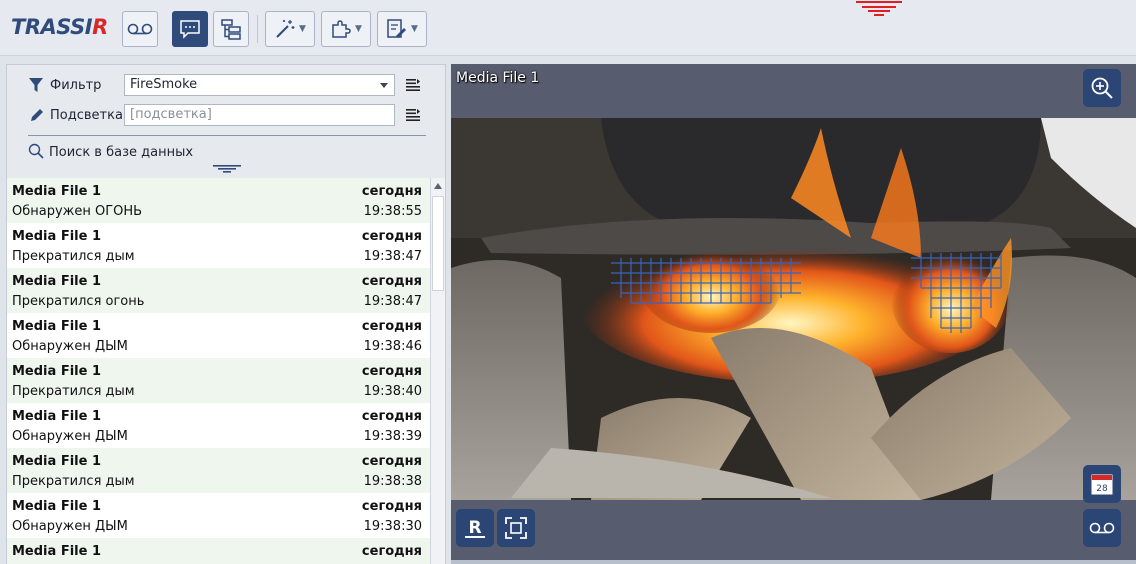 The width and height of the screenshot is (1136, 564). What do you see at coordinates (37, 115) in the screenshot?
I see `highlight-pen-icon` at bounding box center [37, 115].